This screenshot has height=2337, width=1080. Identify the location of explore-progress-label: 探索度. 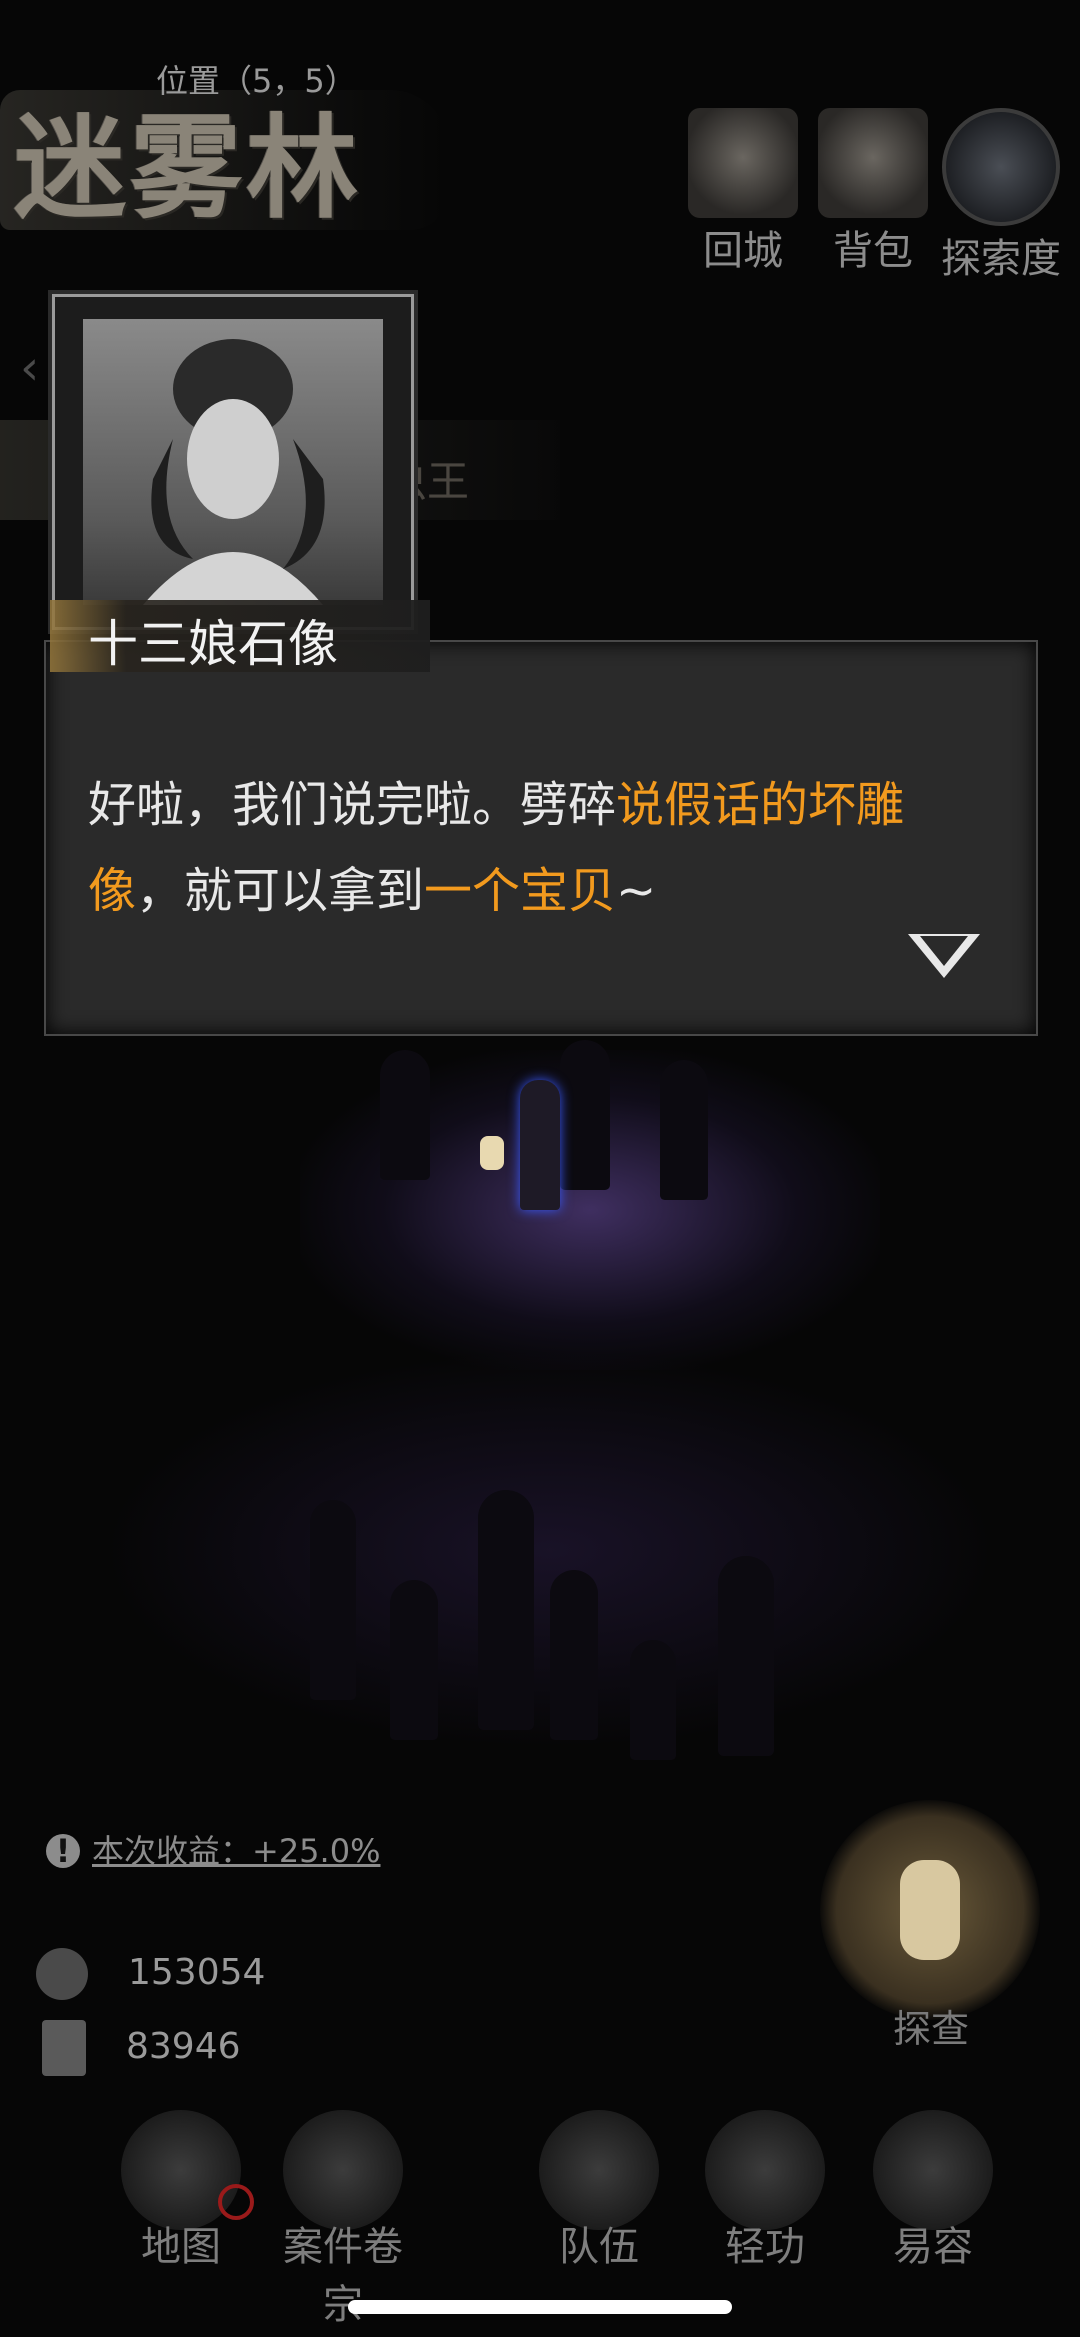
(1001, 259).